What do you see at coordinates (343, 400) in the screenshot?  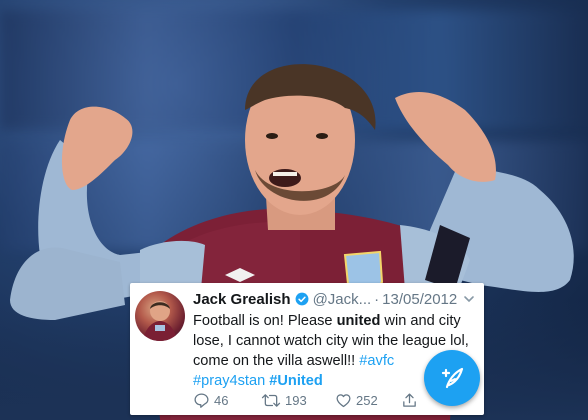 I see `heart-icon` at bounding box center [343, 400].